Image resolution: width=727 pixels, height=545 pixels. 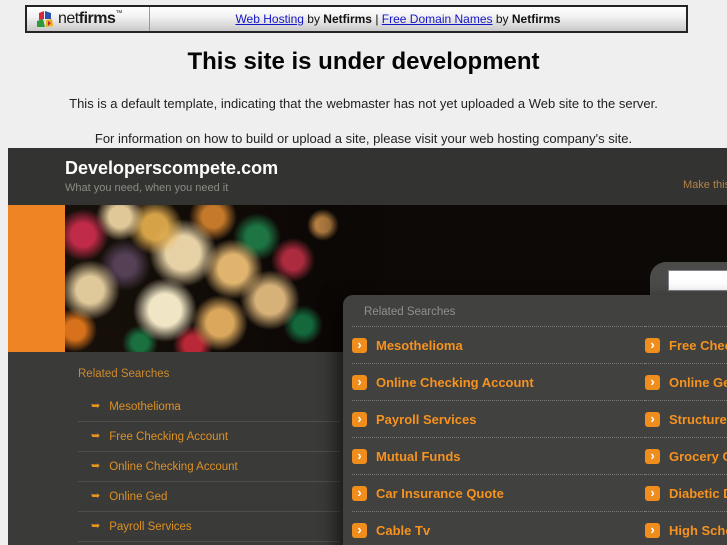 I want to click on related-search-label: Free Checking Account, so click(x=698, y=345).